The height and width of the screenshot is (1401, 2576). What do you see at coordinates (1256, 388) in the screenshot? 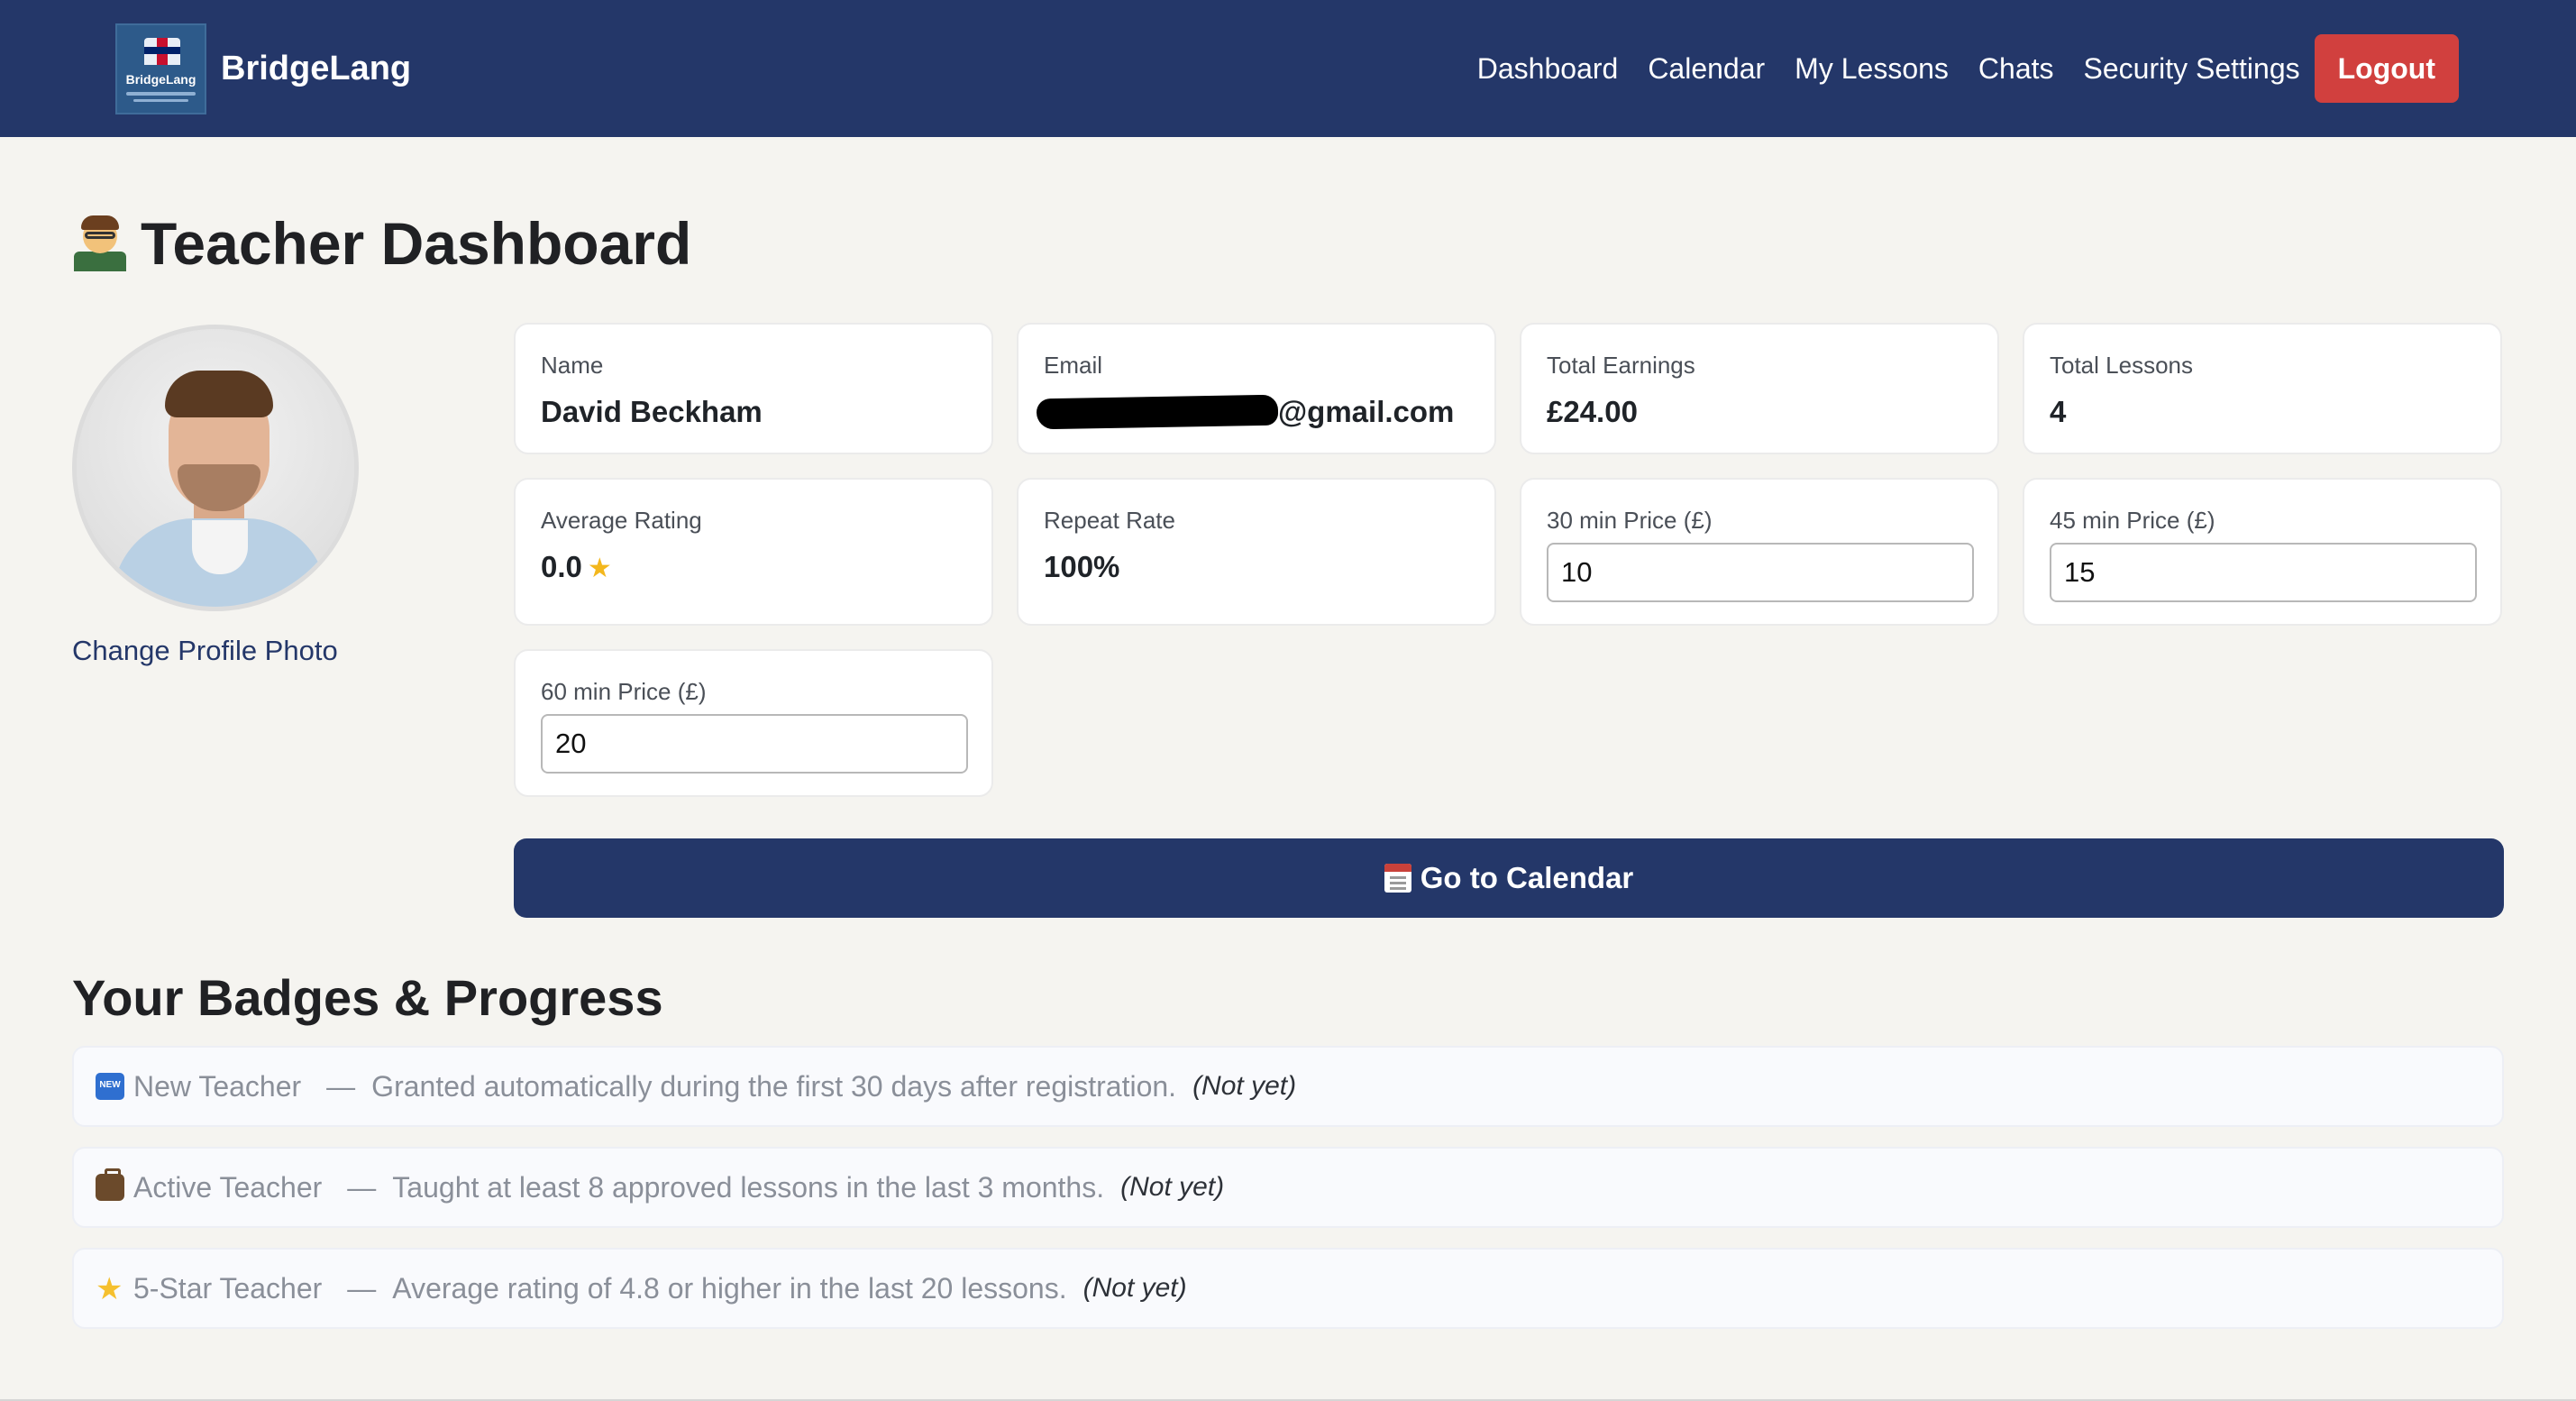
I see `email-card: Email @gmail.com` at bounding box center [1256, 388].